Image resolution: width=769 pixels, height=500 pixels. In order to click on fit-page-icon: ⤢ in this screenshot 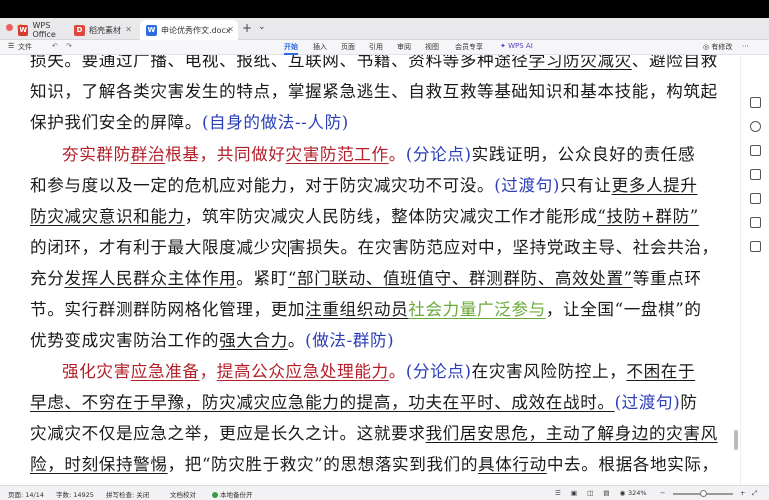, I will do `click(754, 493)`.